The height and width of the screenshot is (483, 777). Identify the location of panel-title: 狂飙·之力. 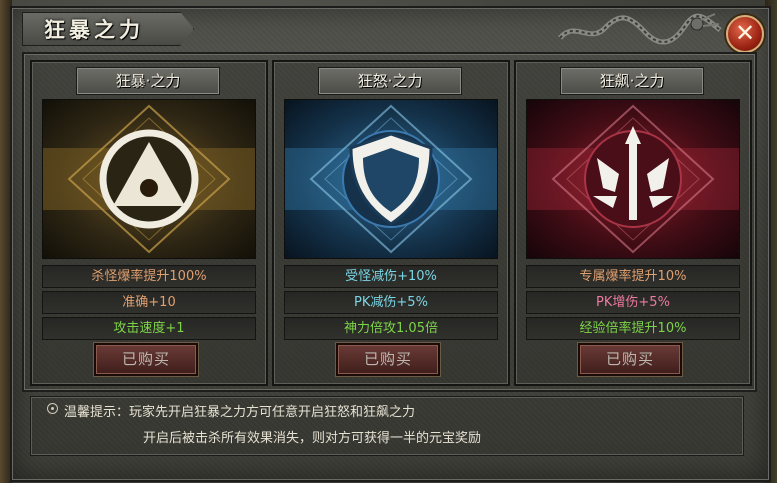
(632, 81).